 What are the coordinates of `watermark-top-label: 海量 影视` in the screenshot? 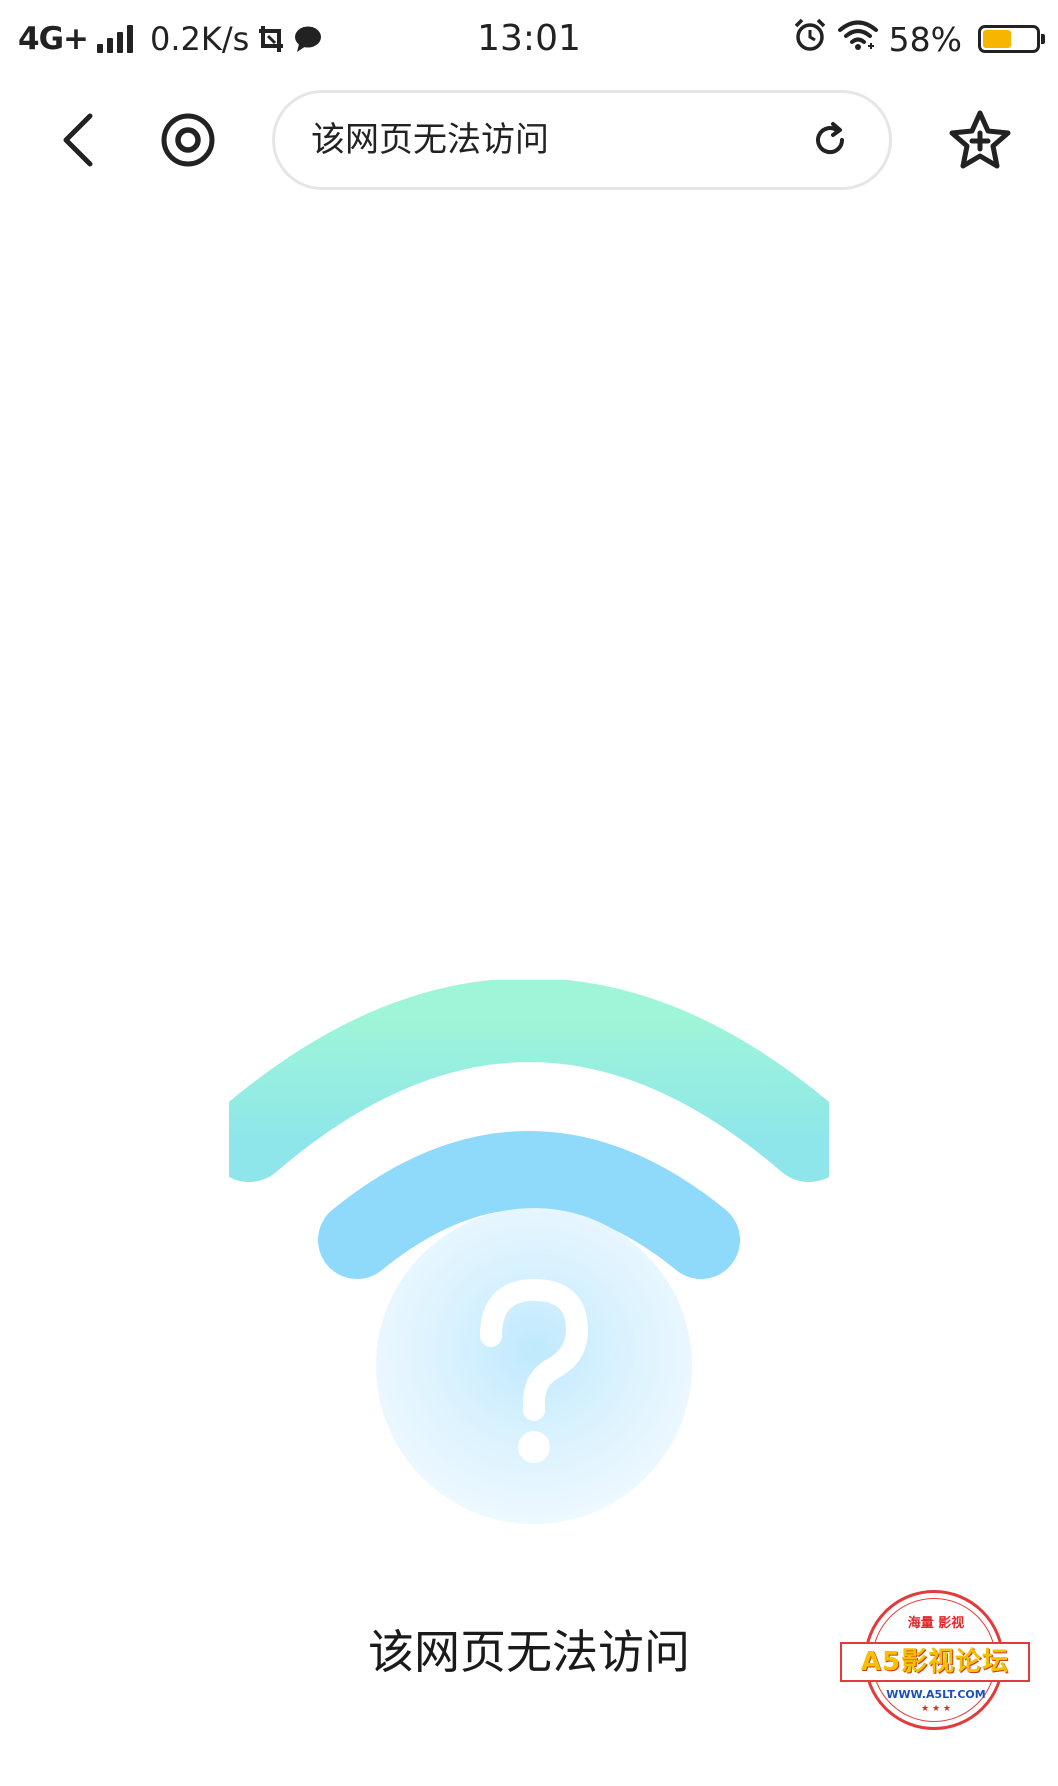 It's located at (936, 1623).